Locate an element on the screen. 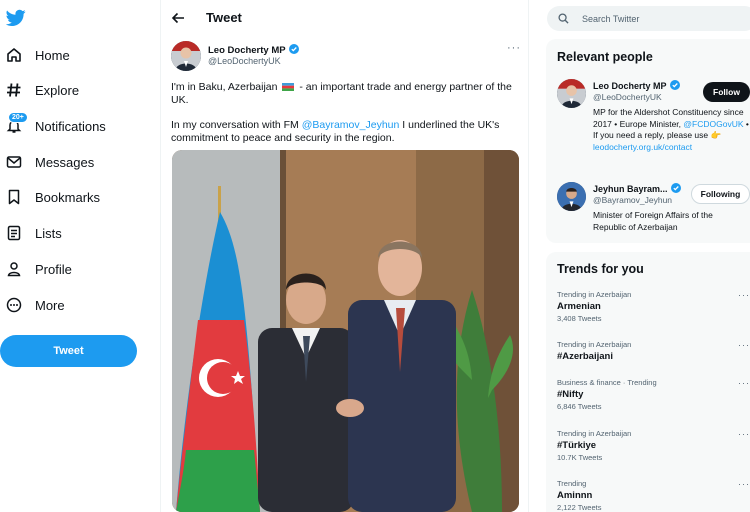 The image size is (750, 512). nav-label-bookmarks: Bookmarks is located at coordinates (68, 197).